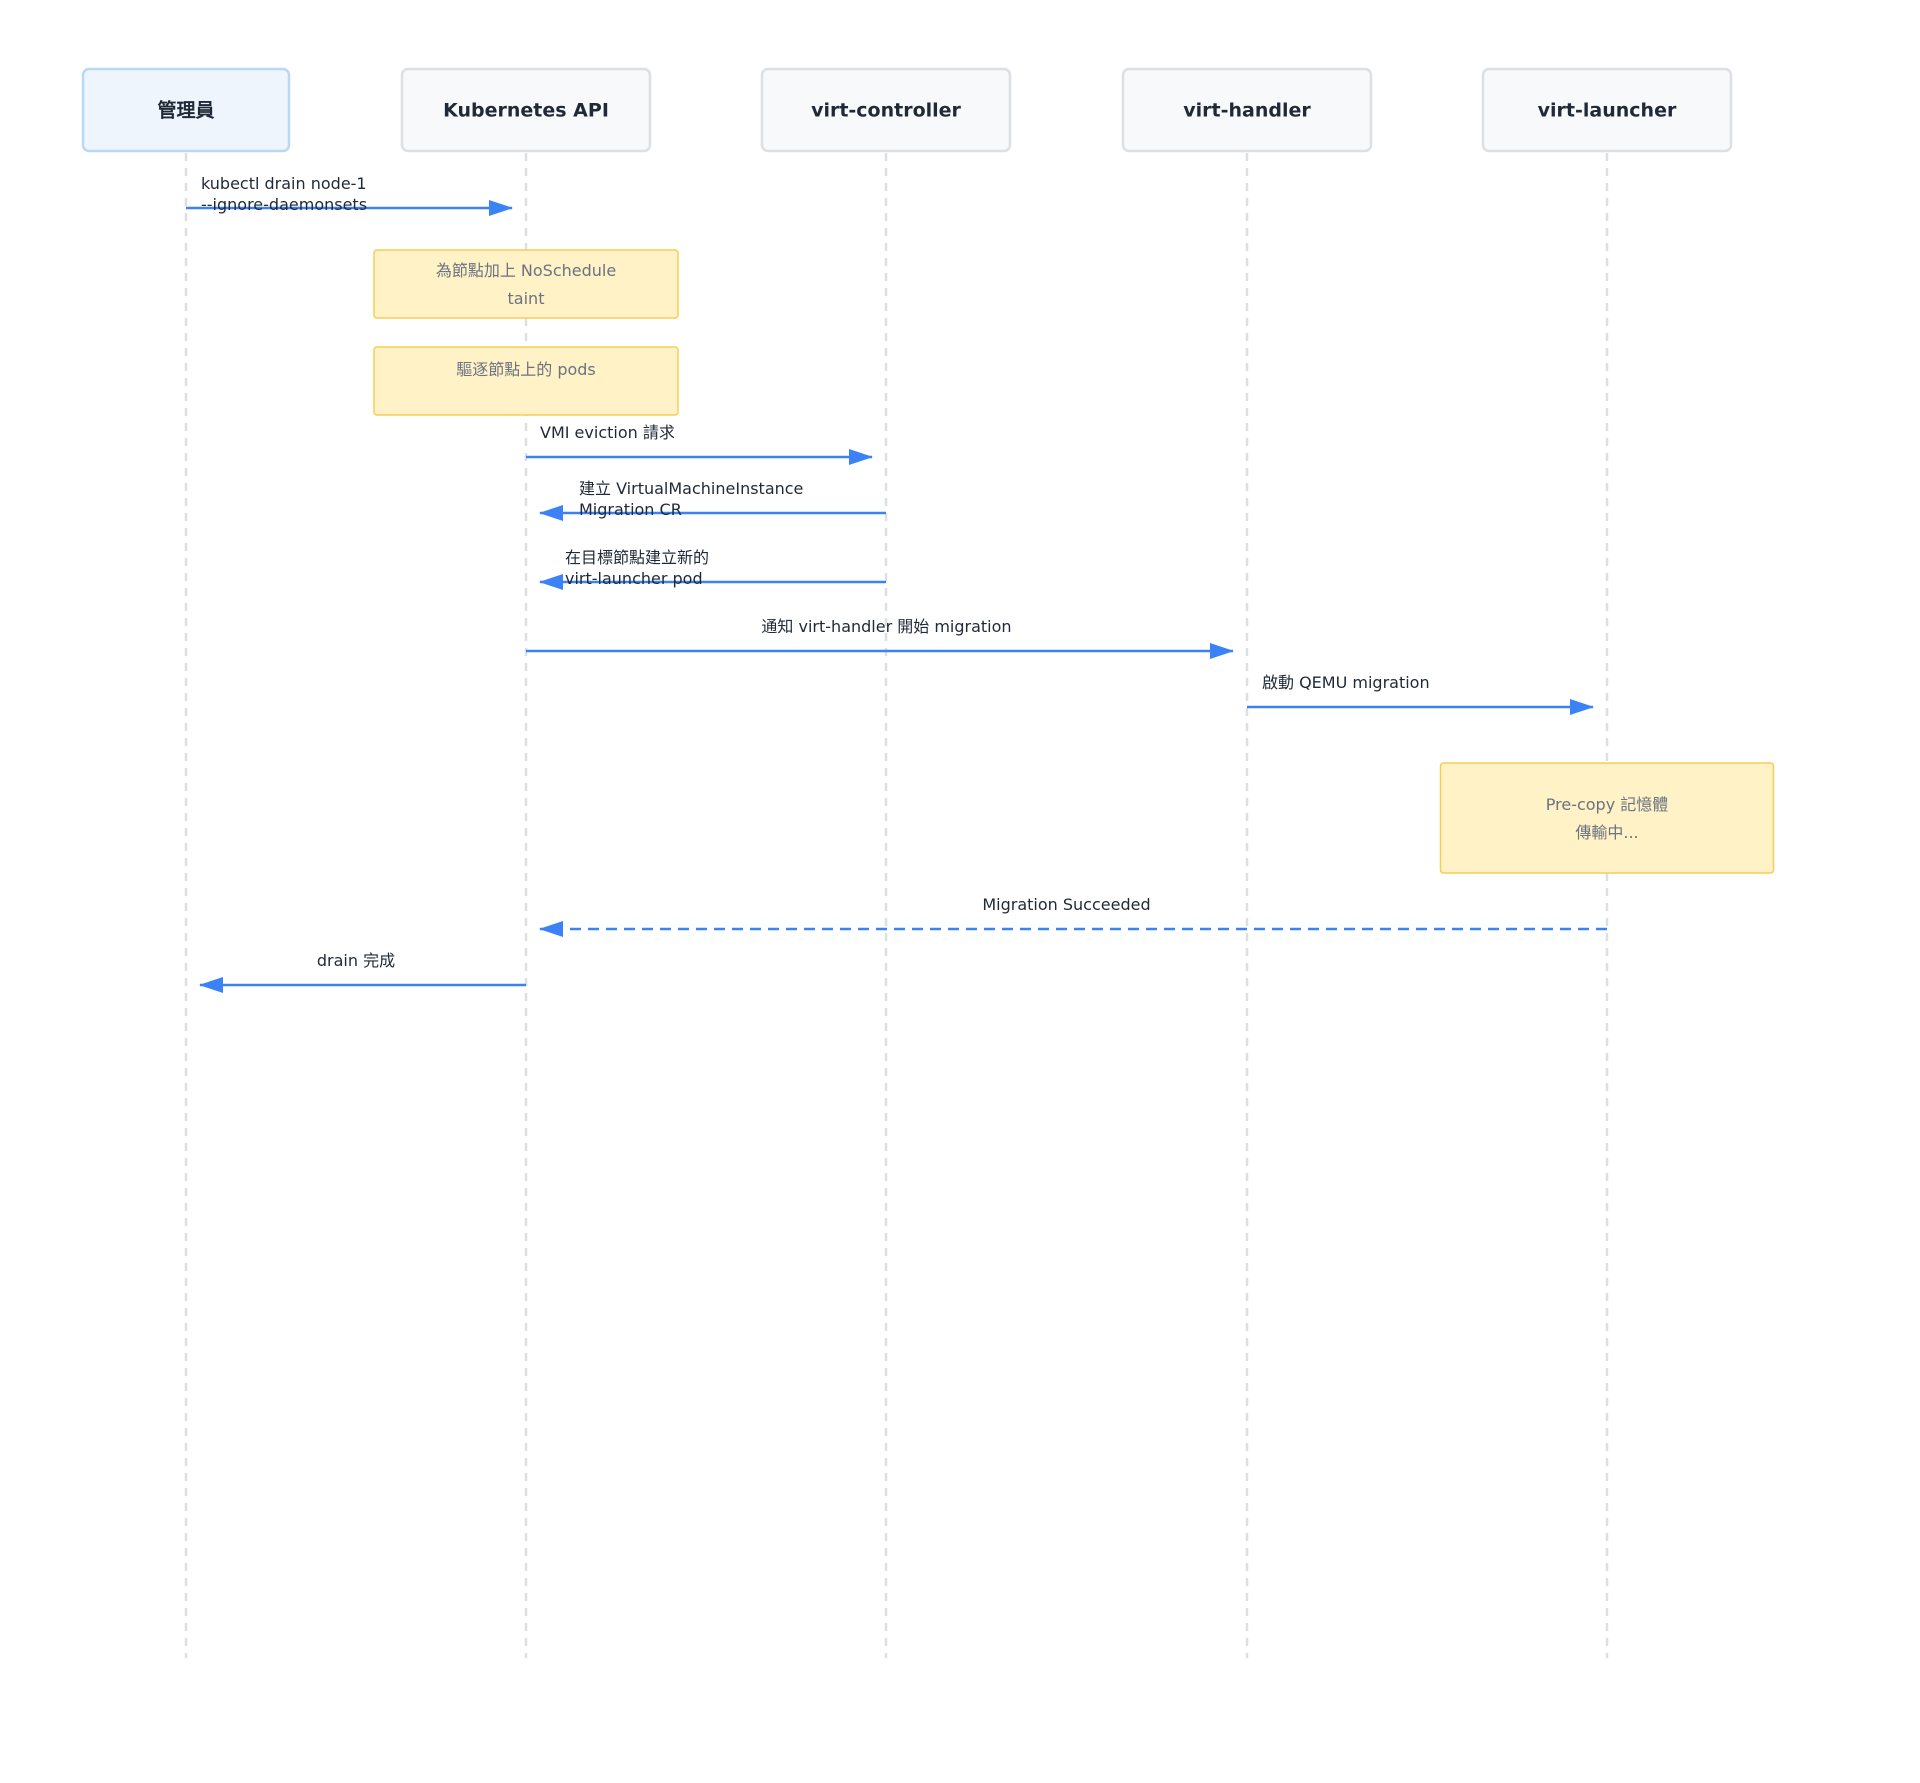  Describe the element at coordinates (526, 270) in the screenshot. I see `note-text-line: 為節點加上 NoSchedule` at that location.